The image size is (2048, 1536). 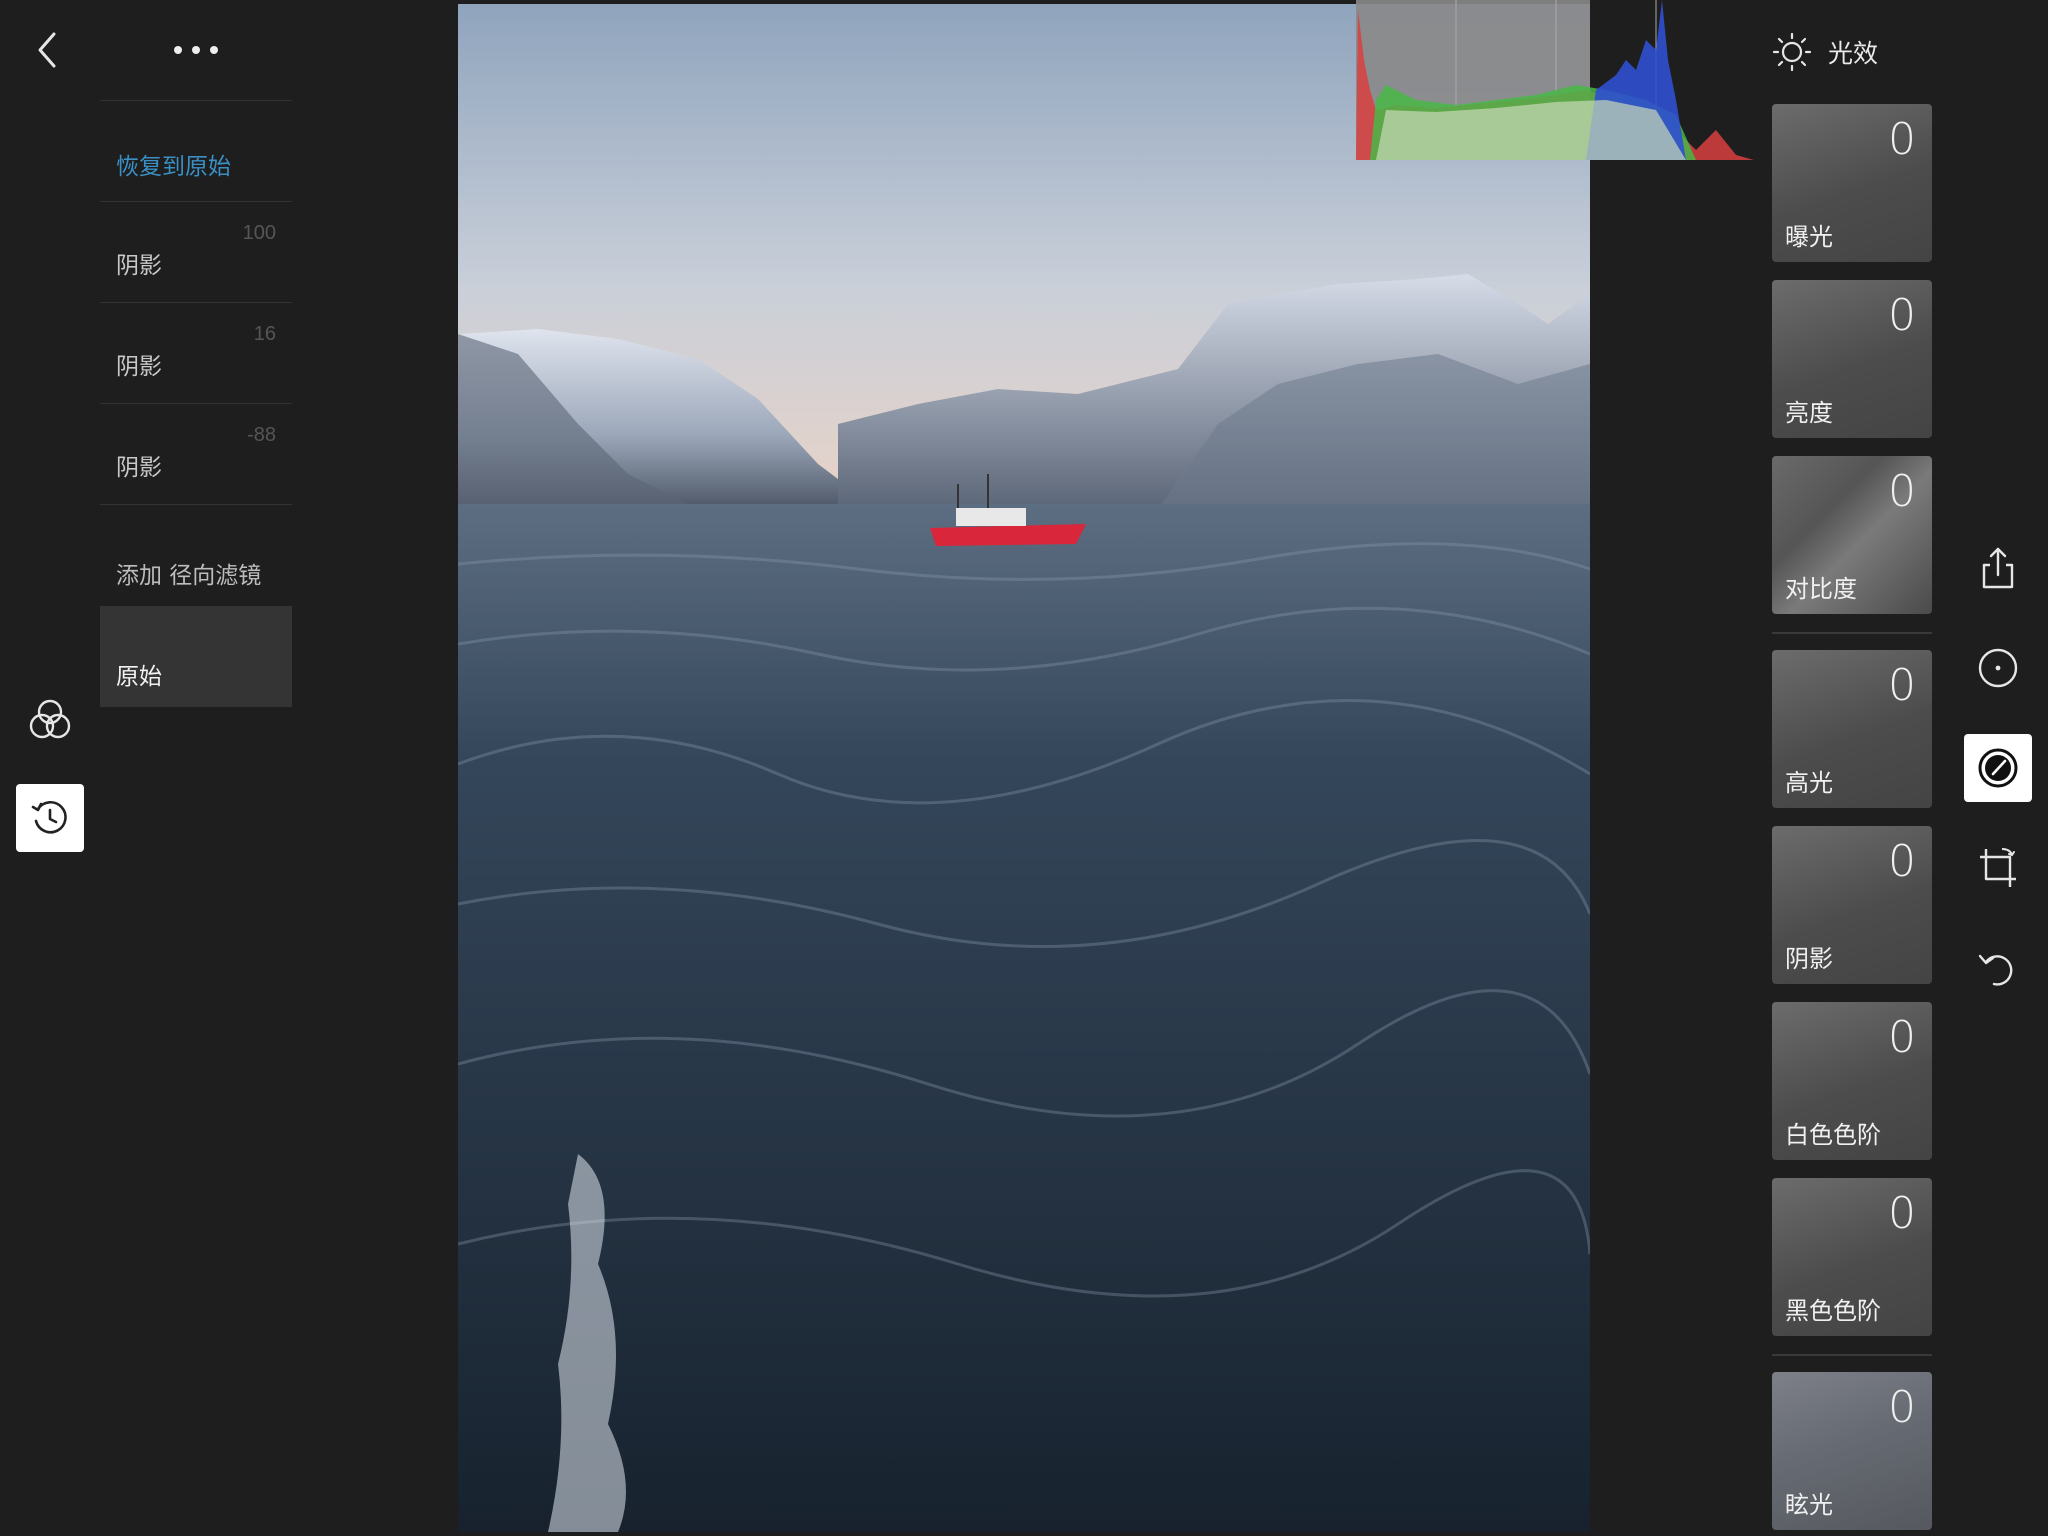 I want to click on light-tool-button, so click(x=1998, y=768).